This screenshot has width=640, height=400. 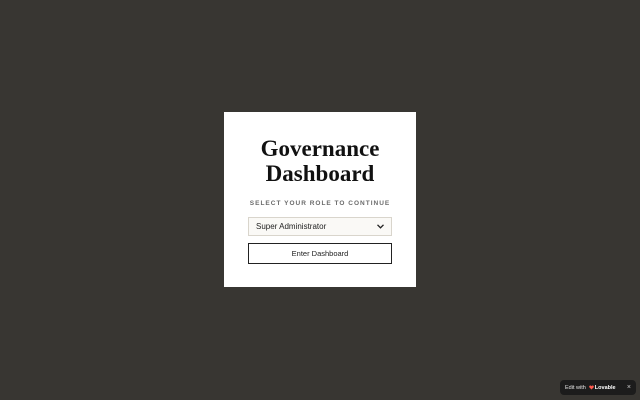 I want to click on chevron-down-icon, so click(x=380, y=227).